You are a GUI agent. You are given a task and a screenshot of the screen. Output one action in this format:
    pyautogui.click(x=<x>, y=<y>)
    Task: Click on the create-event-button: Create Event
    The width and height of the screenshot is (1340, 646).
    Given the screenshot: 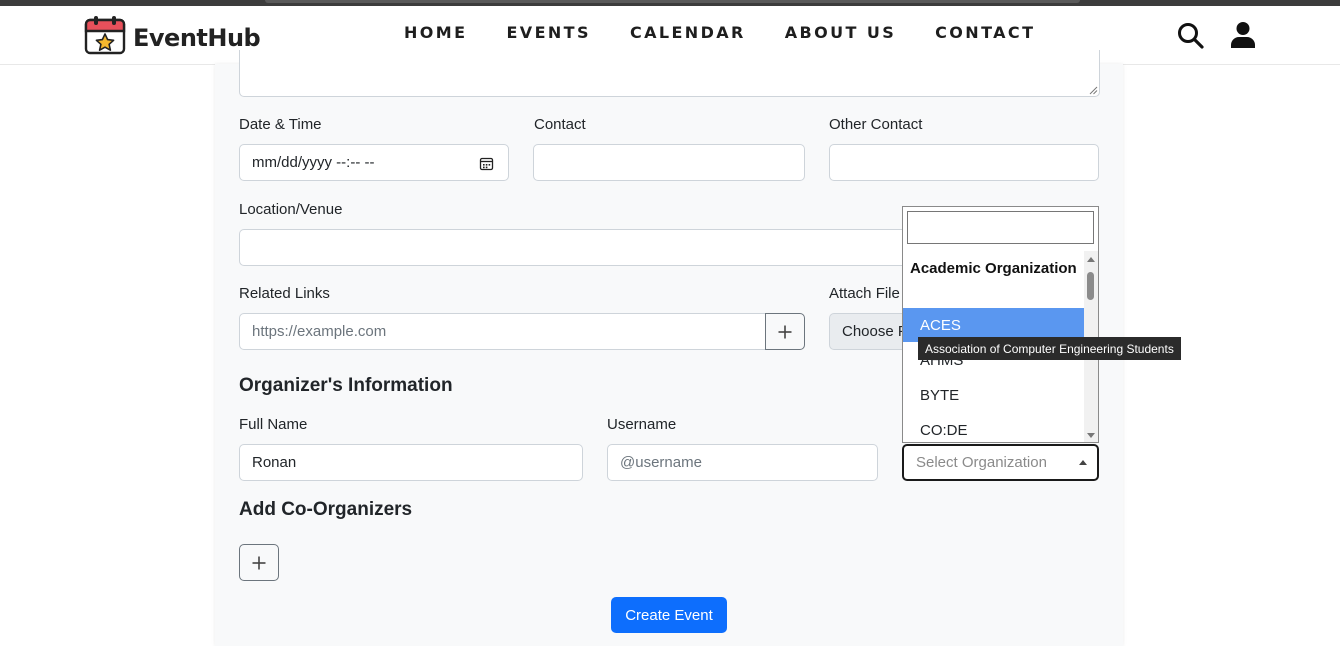 What is the action you would take?
    pyautogui.click(x=669, y=615)
    